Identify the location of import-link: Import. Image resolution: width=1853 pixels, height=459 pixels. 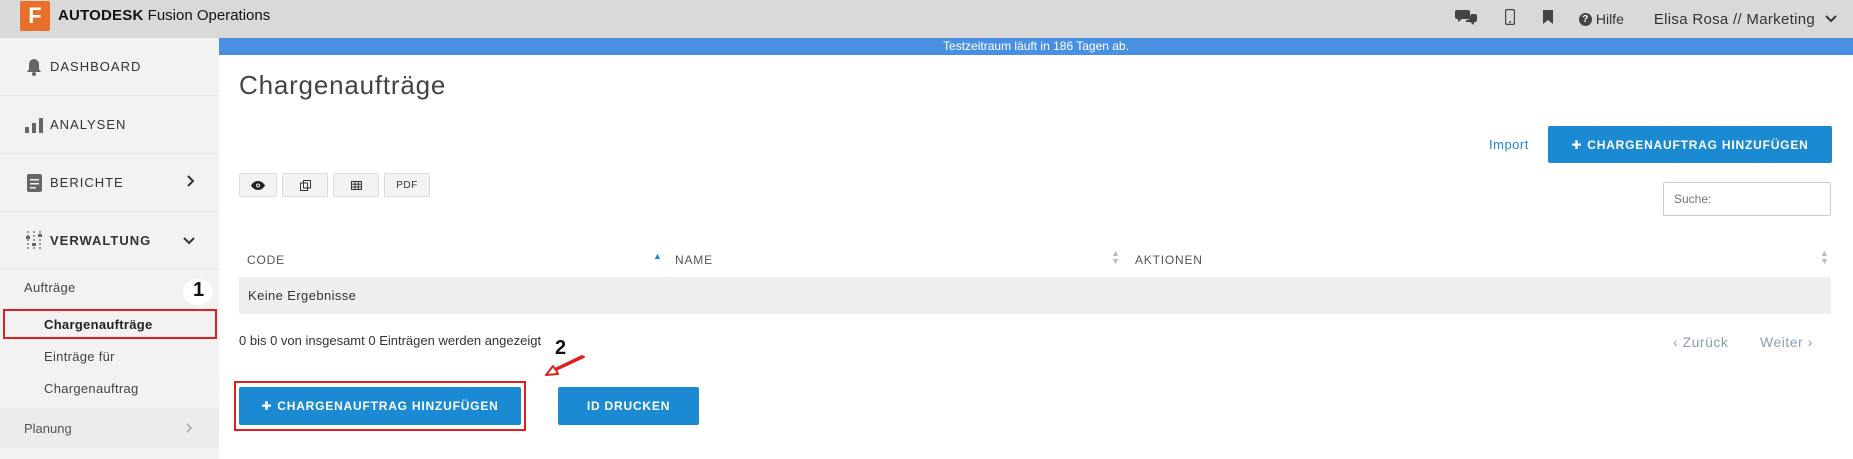
(1509, 144).